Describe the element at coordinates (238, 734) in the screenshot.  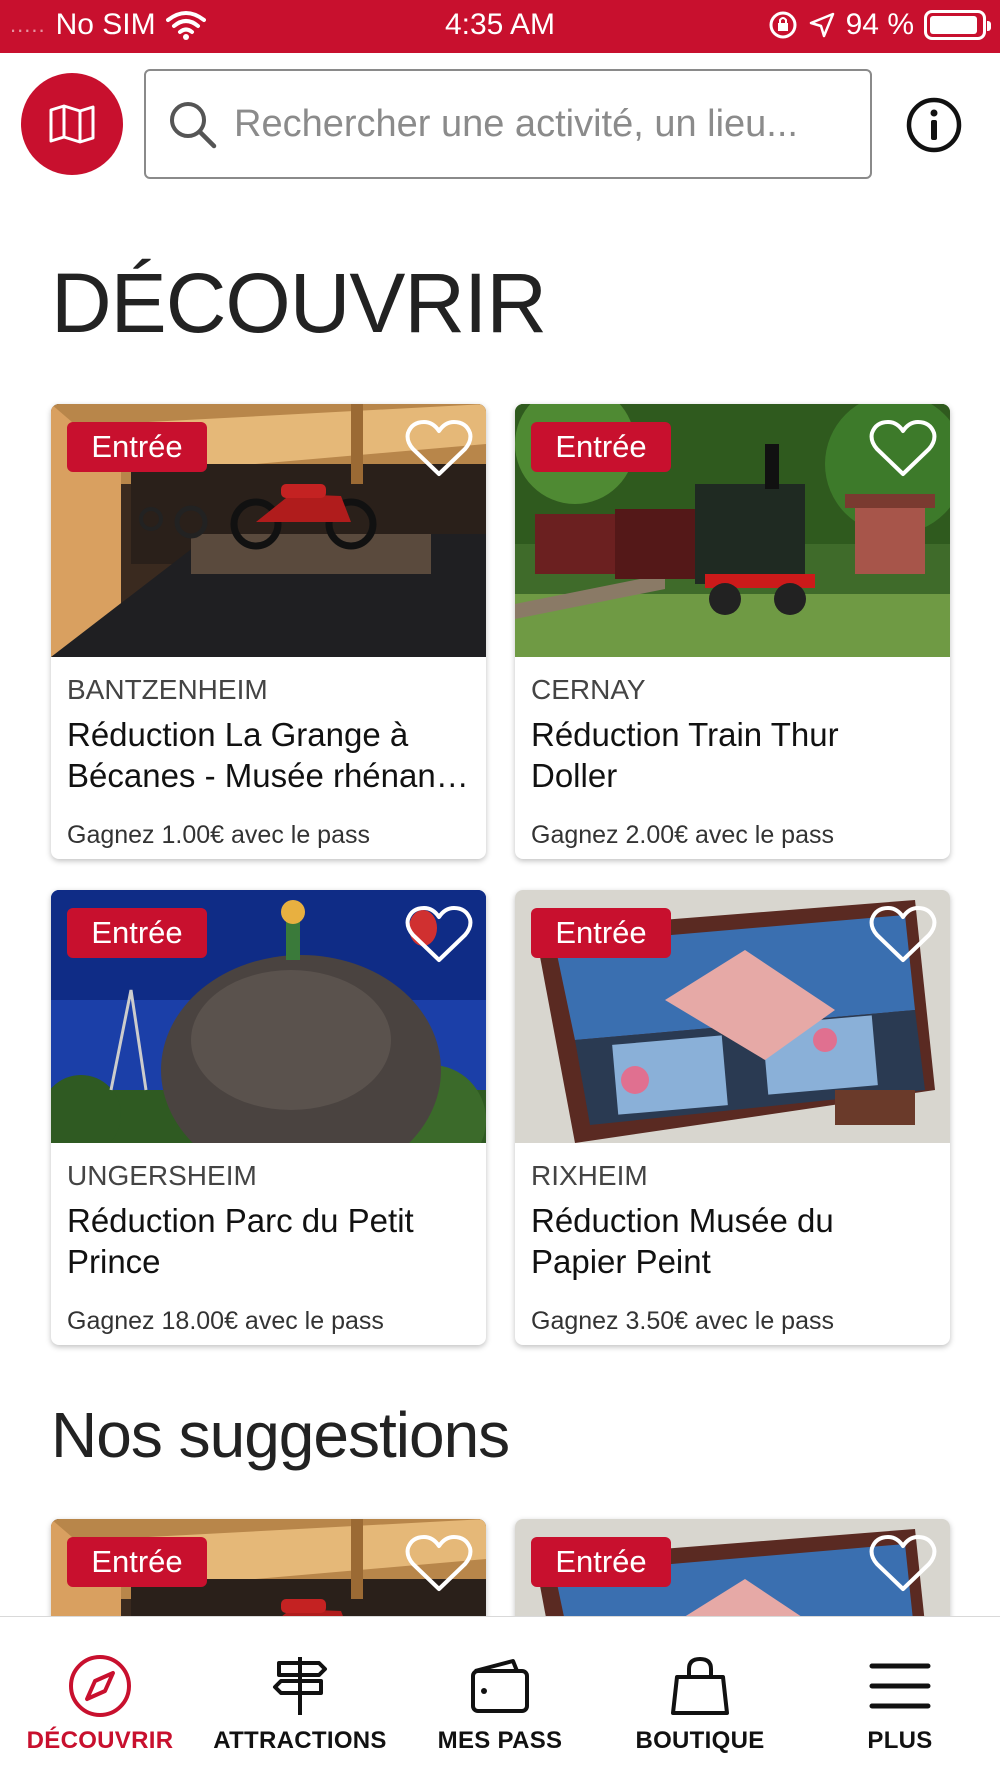
I see `card-title-line1: Réduction La Grange à` at that location.